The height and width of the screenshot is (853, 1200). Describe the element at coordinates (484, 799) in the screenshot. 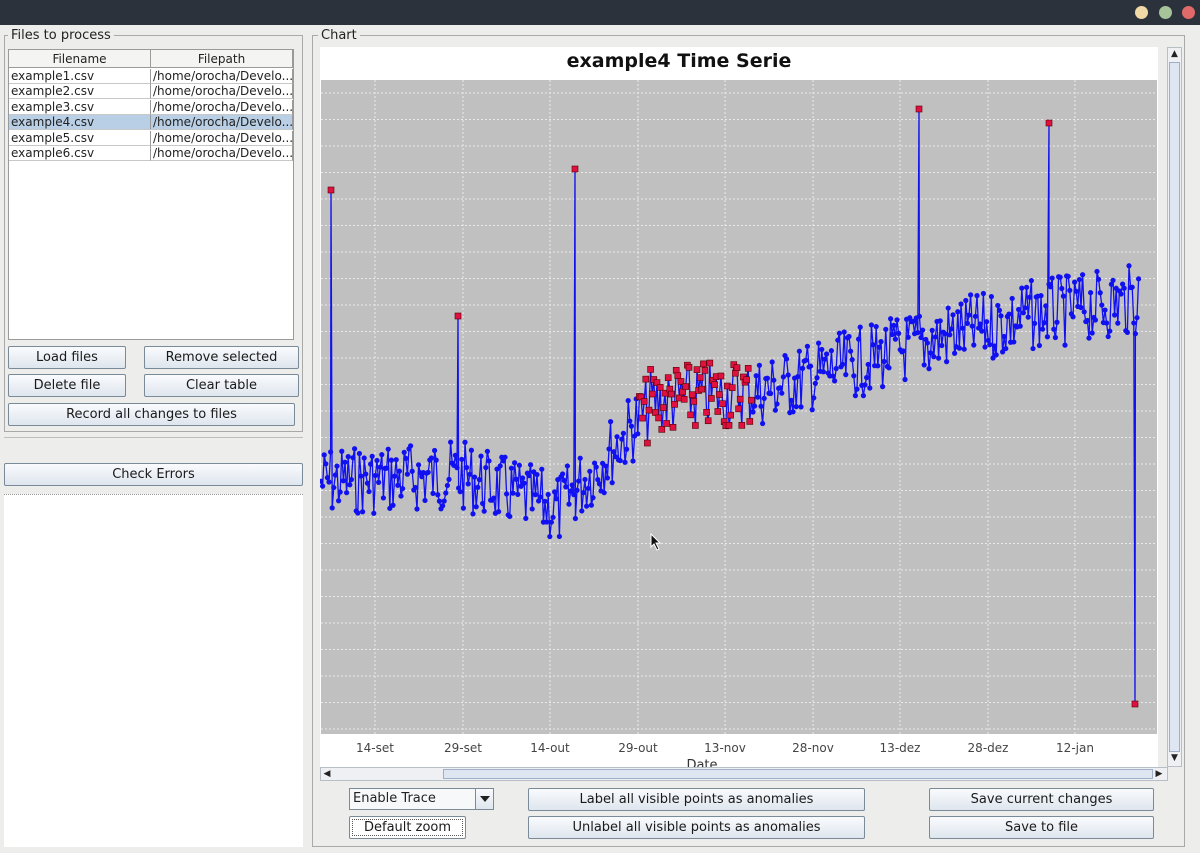

I see `chevron-down-icon` at that location.